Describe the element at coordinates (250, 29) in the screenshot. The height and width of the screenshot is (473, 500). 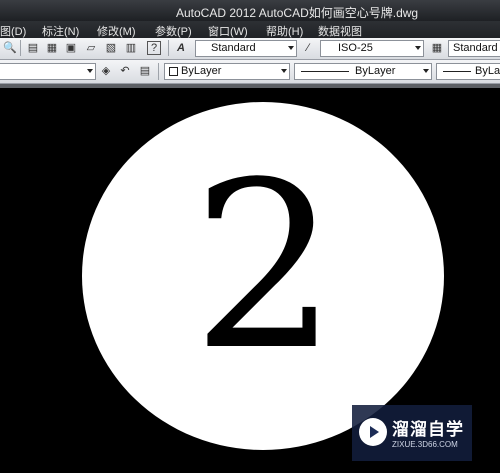
I see `menu-bar: 图(D) 标注(N) 修改(M) 参数(P) 窗口(W) 帮助(H) 数据视图` at that location.